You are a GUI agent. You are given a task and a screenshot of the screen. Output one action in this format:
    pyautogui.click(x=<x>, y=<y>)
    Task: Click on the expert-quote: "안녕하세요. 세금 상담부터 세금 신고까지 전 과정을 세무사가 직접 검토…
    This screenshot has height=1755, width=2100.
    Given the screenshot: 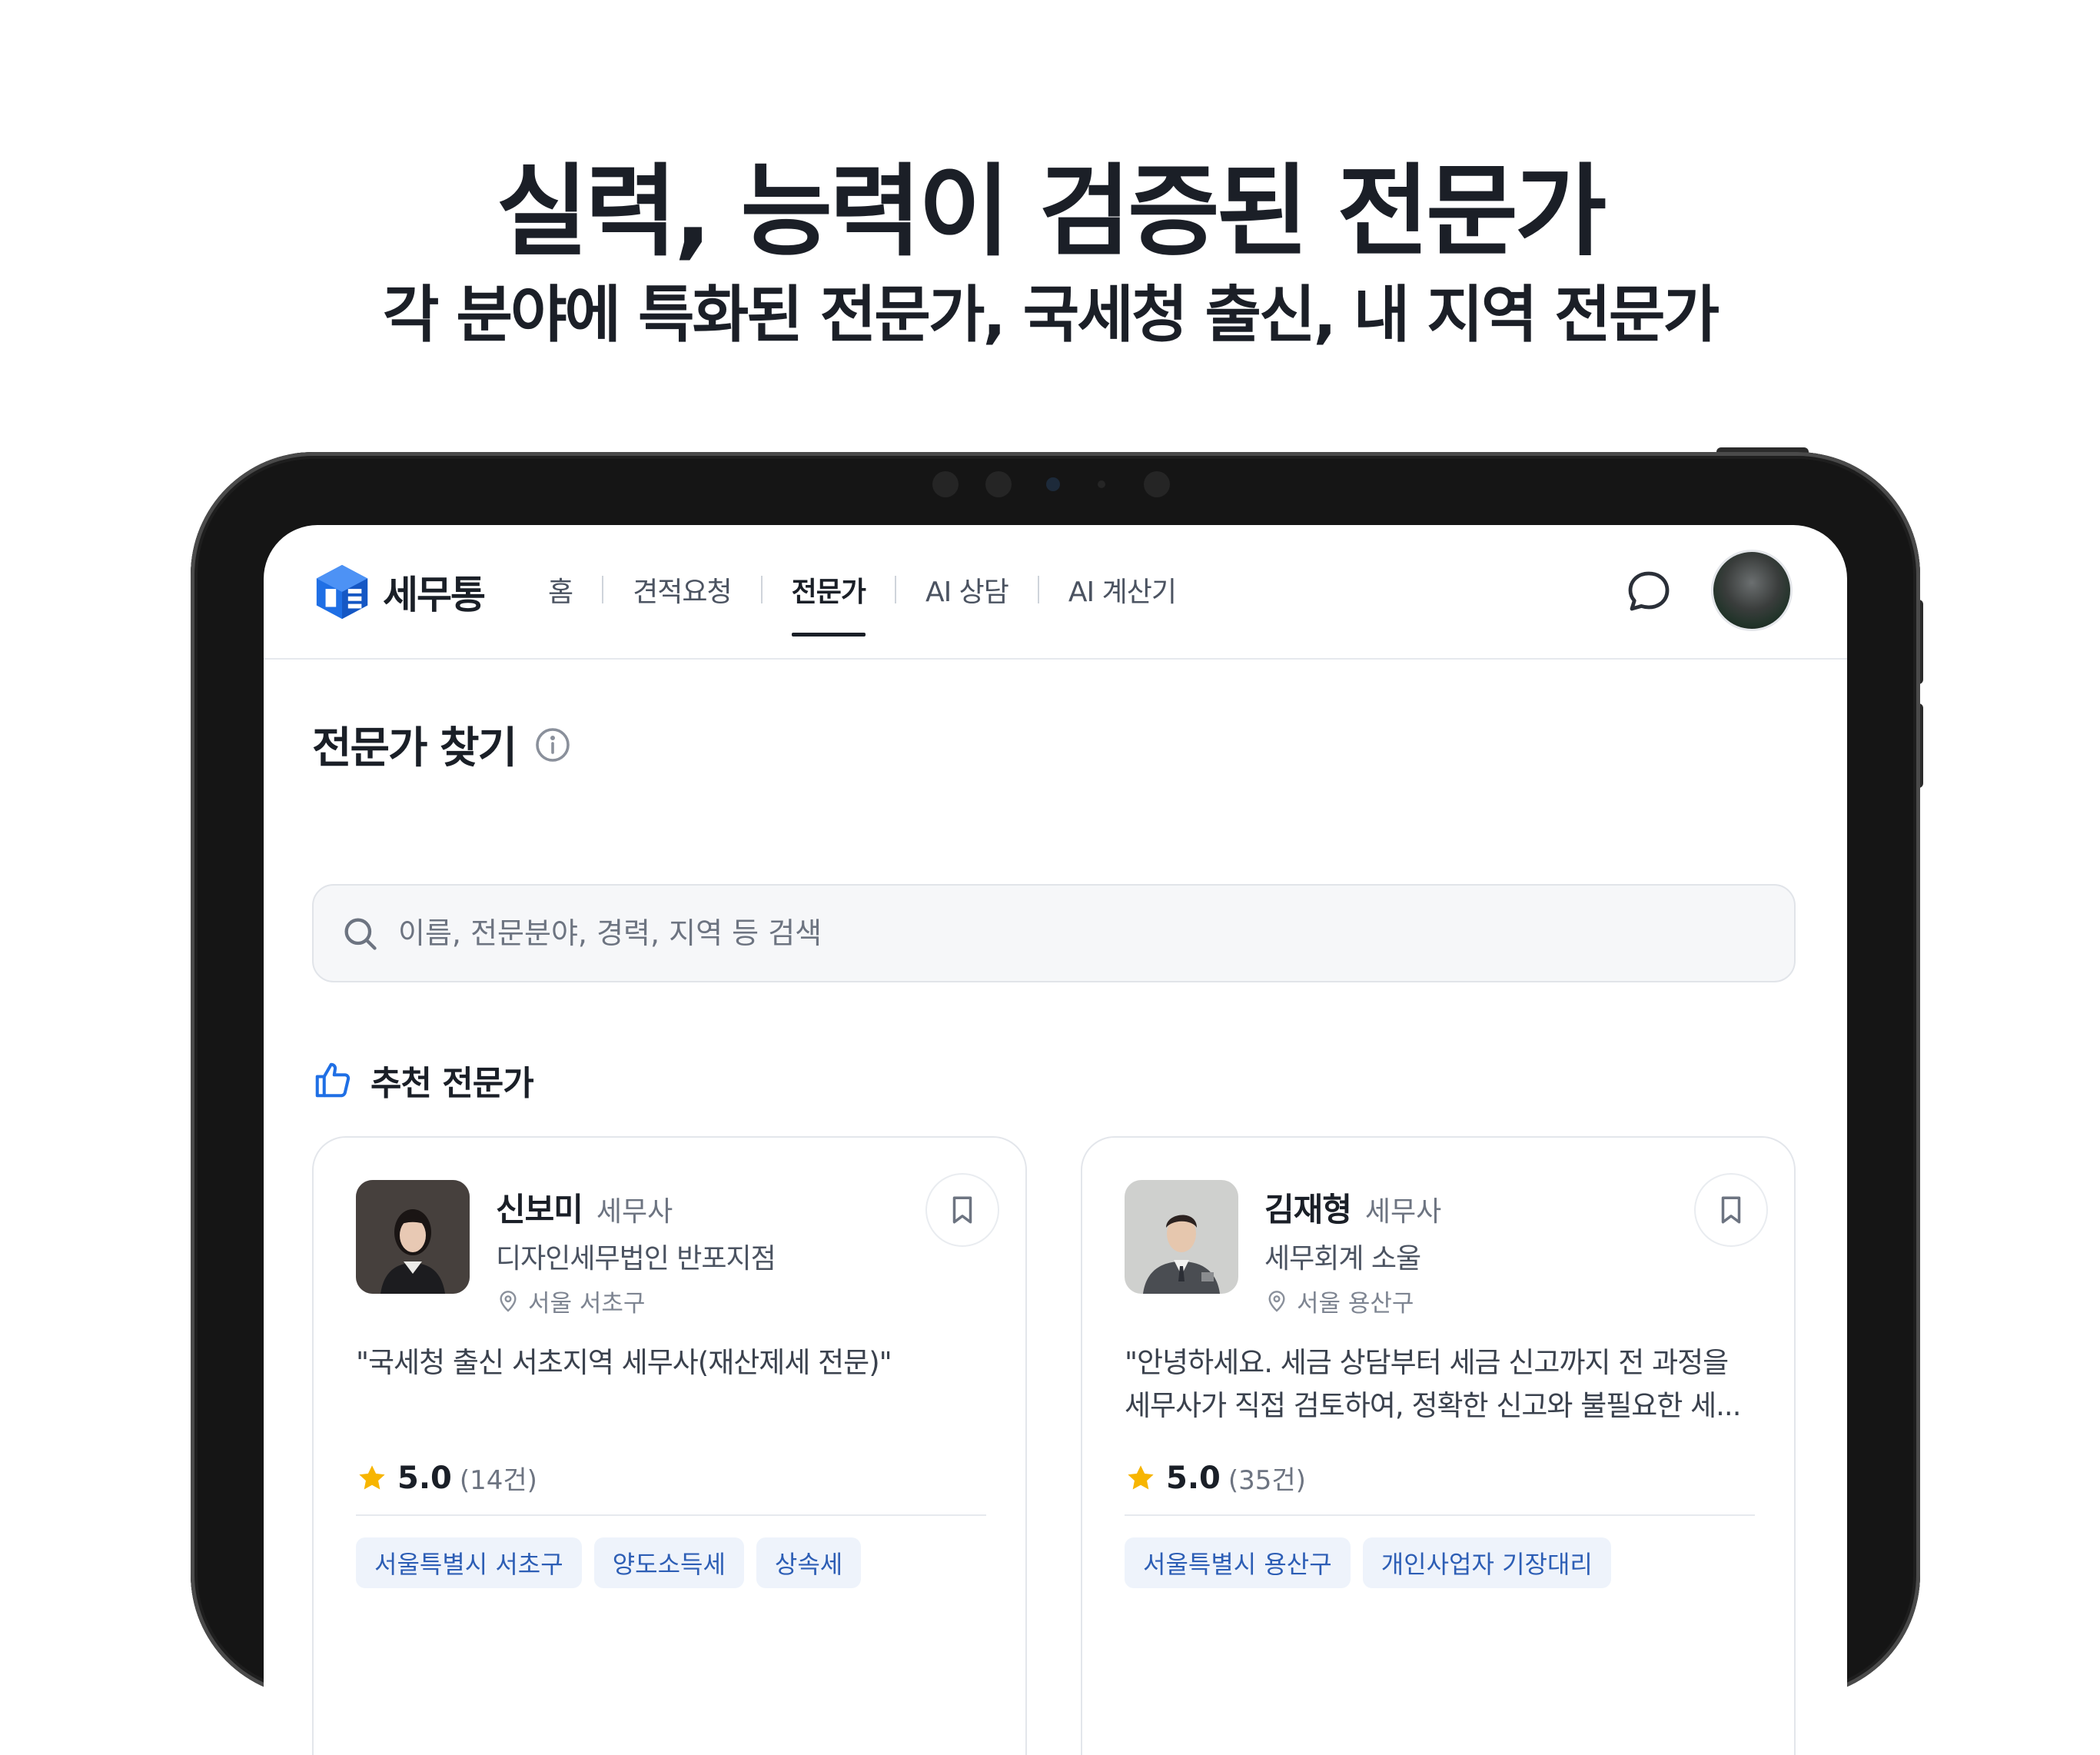 What is the action you would take?
    pyautogui.click(x=1433, y=1384)
    